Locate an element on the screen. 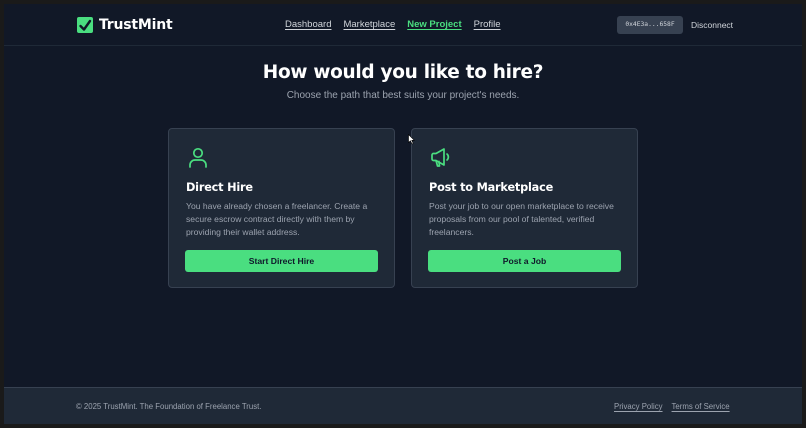  logo-text: TrustMint is located at coordinates (136, 25).